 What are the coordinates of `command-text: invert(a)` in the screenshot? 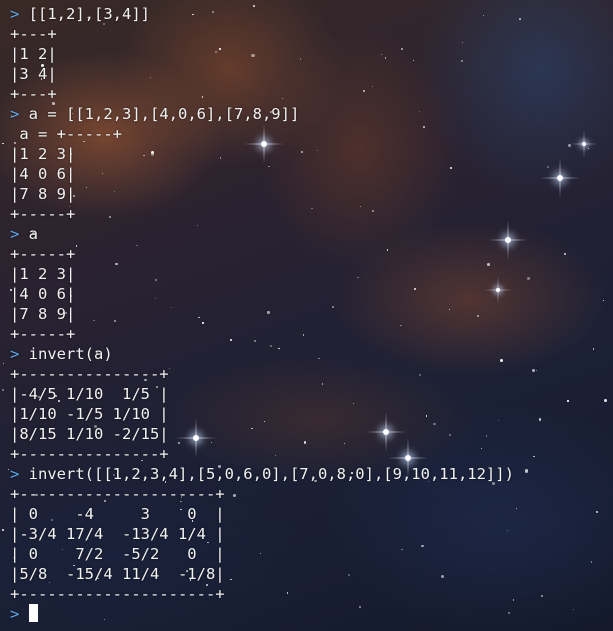 It's located at (66, 354).